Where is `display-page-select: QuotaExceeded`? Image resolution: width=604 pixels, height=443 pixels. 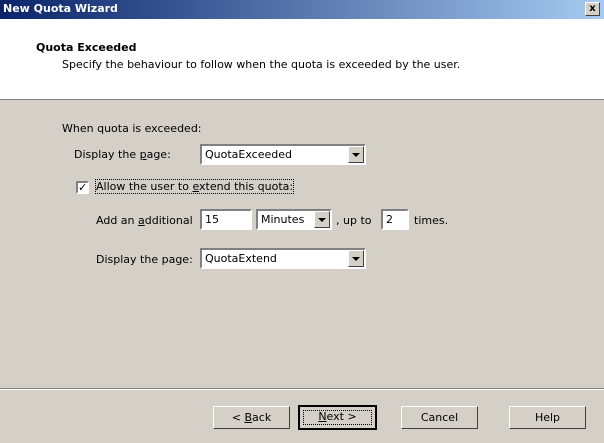
display-page-select: QuotaExceeded is located at coordinates (283, 154).